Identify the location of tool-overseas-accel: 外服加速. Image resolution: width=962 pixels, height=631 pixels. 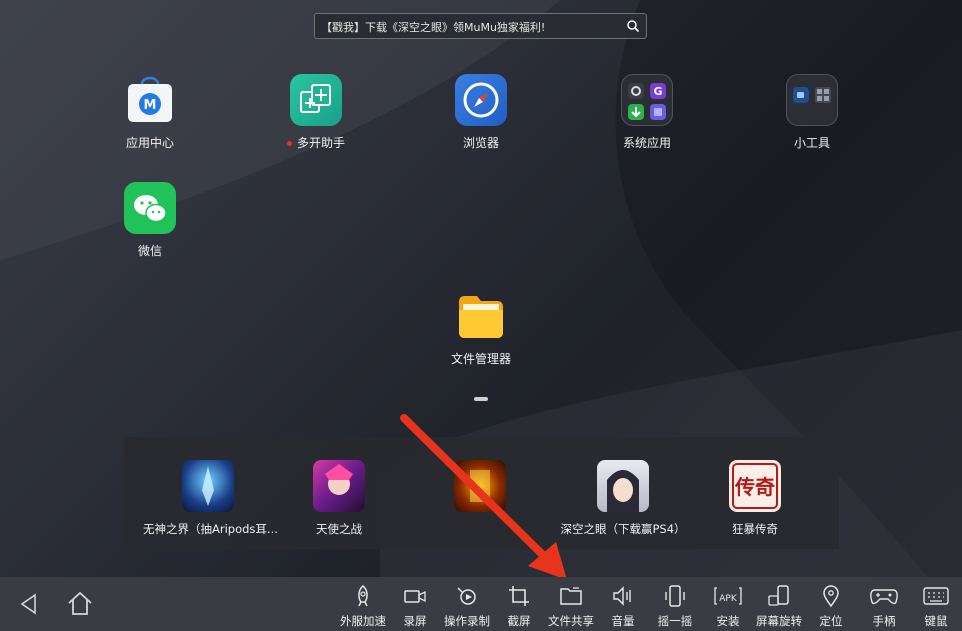
(363, 604).